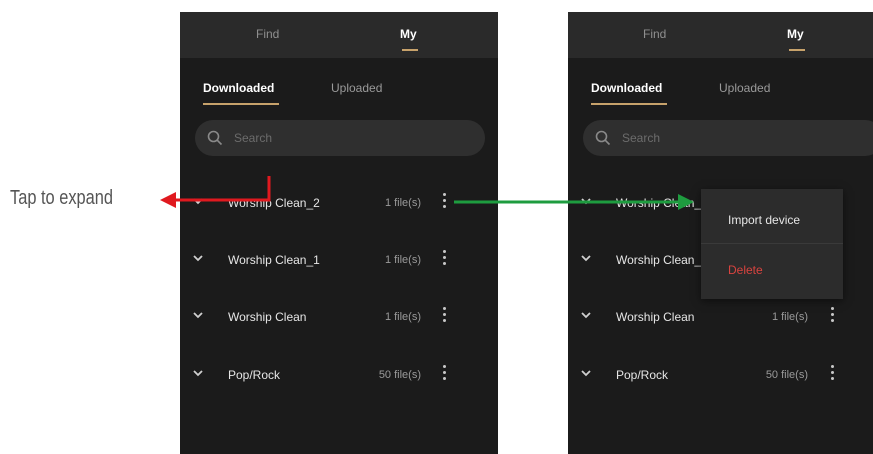 The image size is (873, 454). I want to click on import-device-menu-item: Import device, so click(764, 220).